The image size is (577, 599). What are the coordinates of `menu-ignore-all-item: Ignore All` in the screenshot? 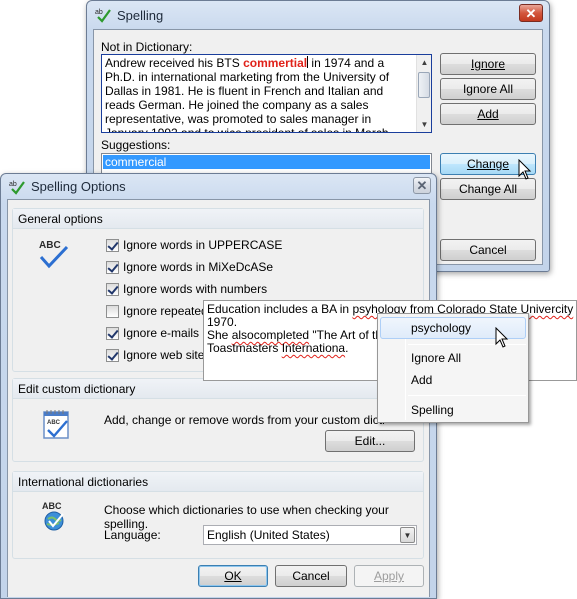 It's located at (453, 358).